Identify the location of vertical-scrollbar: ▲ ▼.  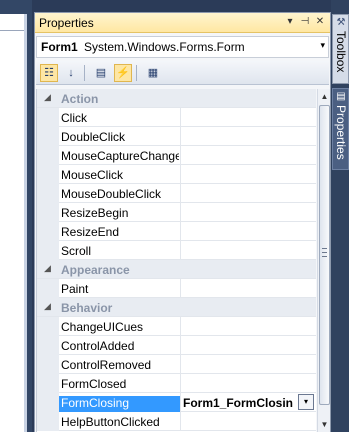
(323, 260).